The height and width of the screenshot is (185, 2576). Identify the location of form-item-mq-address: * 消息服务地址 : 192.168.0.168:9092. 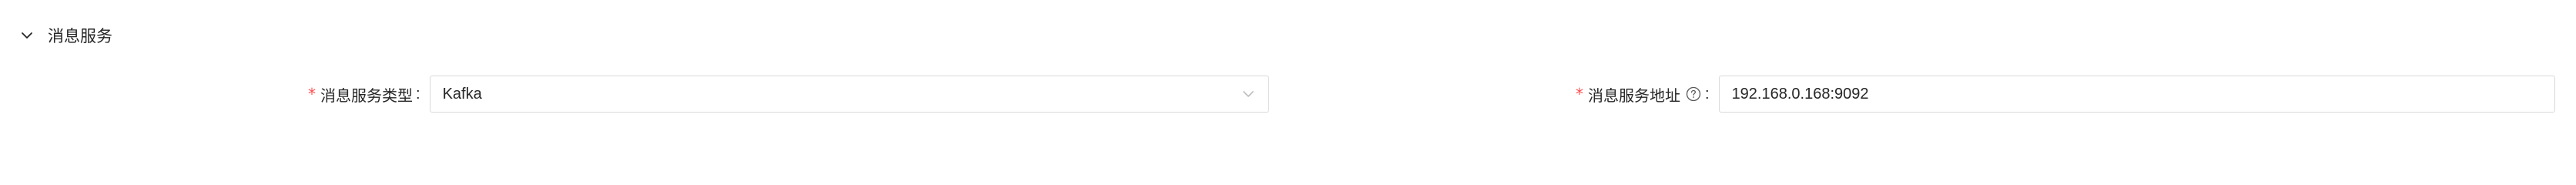
(2065, 94).